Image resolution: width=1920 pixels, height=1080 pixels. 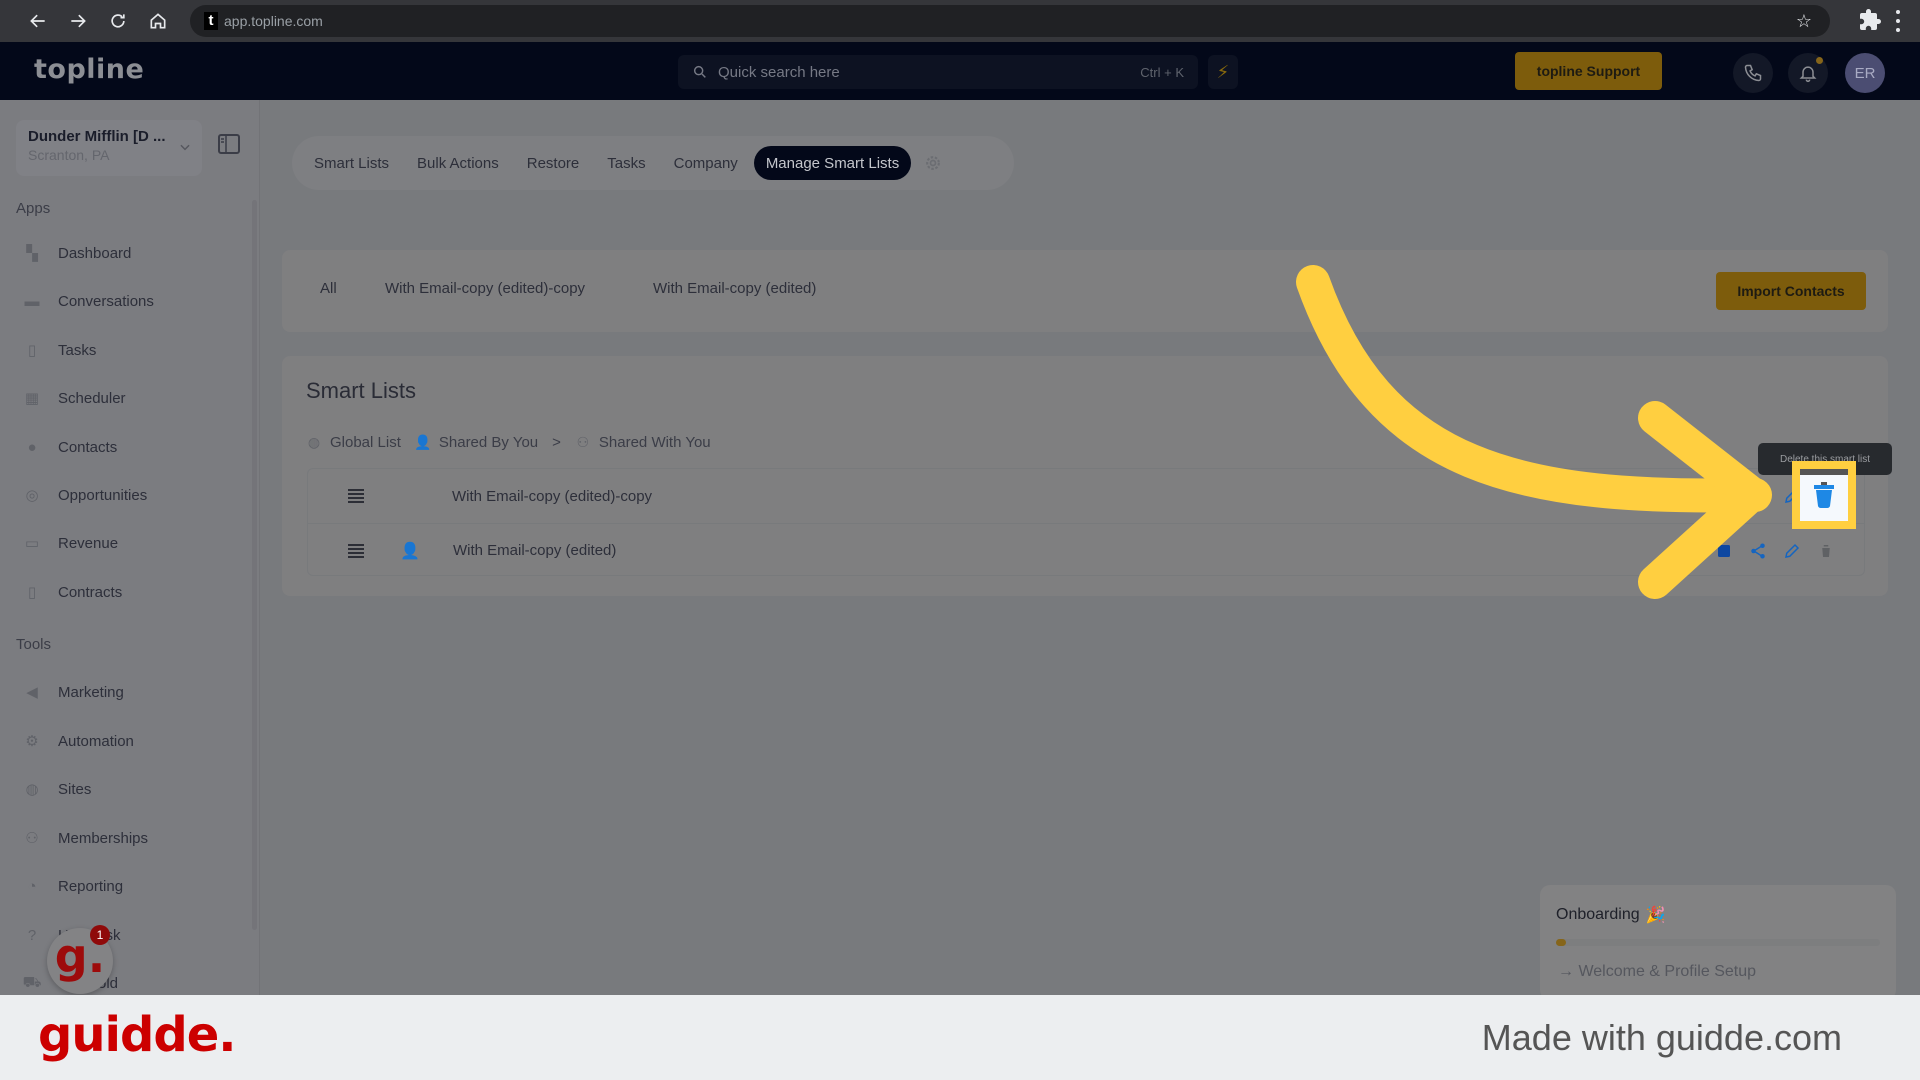 I want to click on onboarding-title: Onboarding 🎉, so click(x=1718, y=915).